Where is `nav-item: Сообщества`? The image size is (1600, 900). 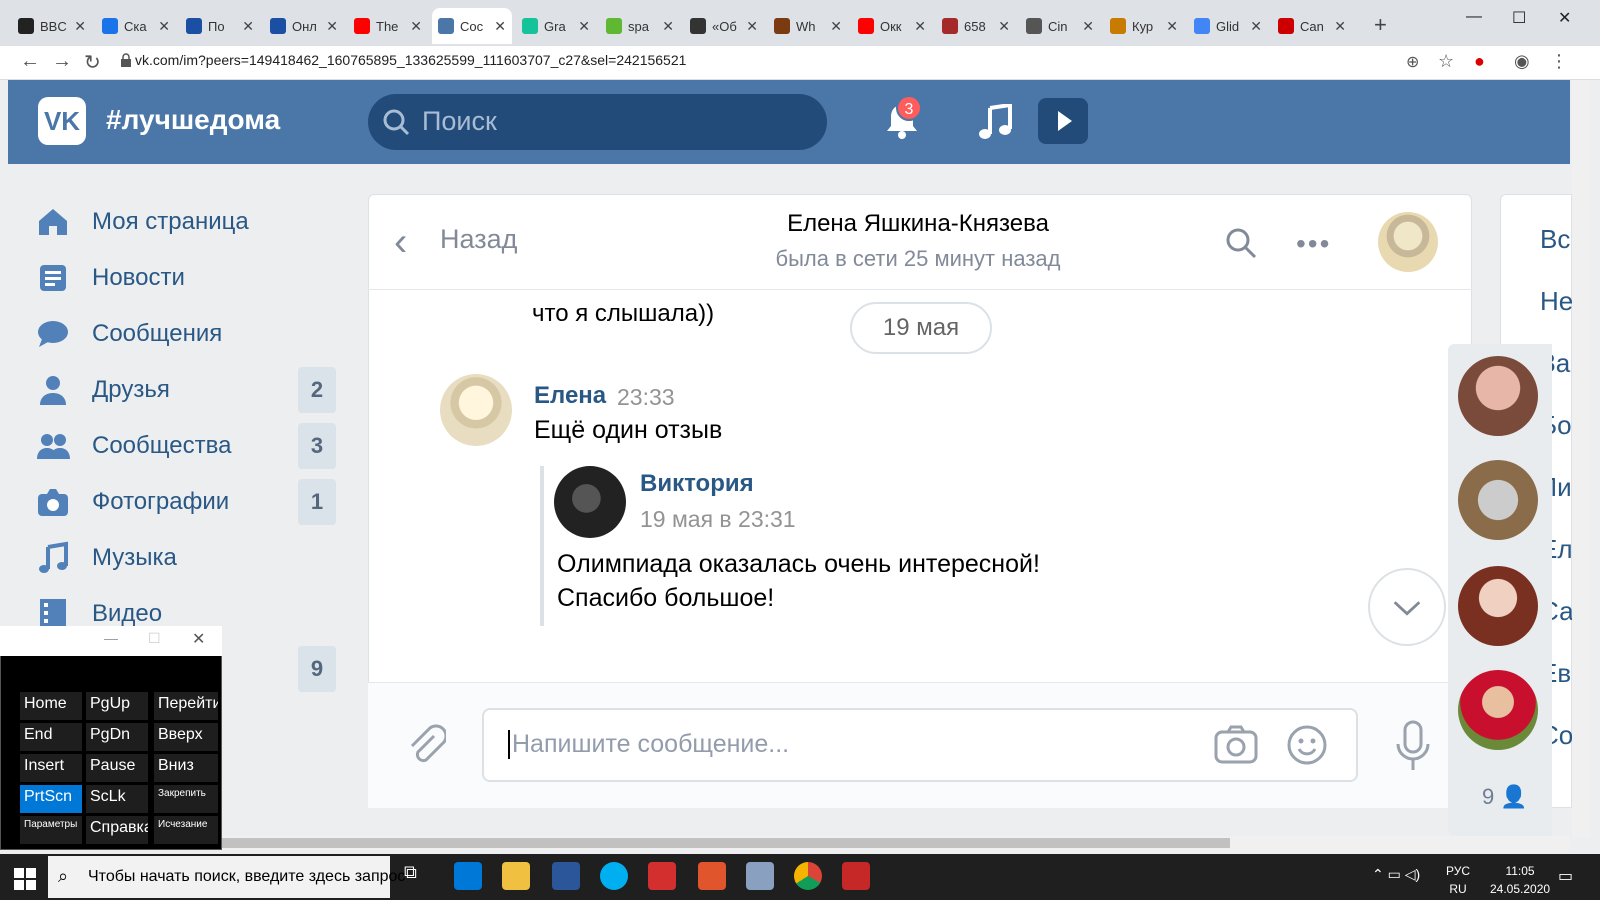 nav-item: Сообщества is located at coordinates (186, 446).